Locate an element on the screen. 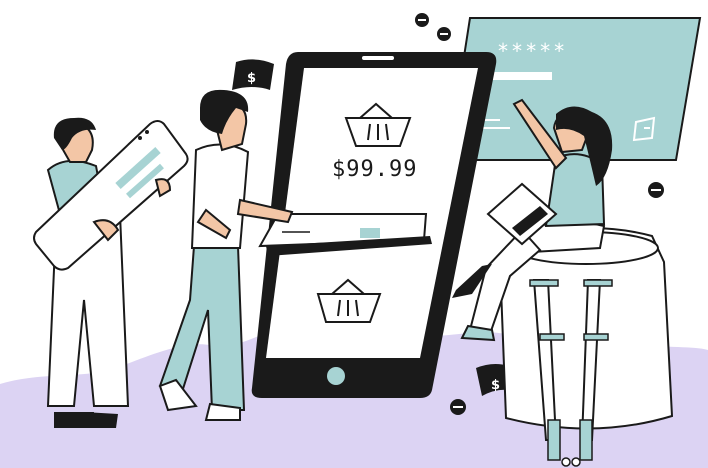  password-mask-text: ***** is located at coordinates (532, 51).